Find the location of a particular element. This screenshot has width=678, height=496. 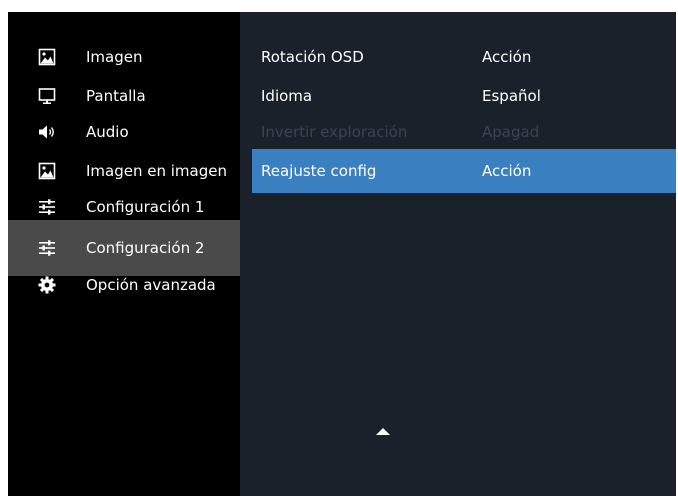

sidebar-item-label: Pantalla is located at coordinates (116, 96).